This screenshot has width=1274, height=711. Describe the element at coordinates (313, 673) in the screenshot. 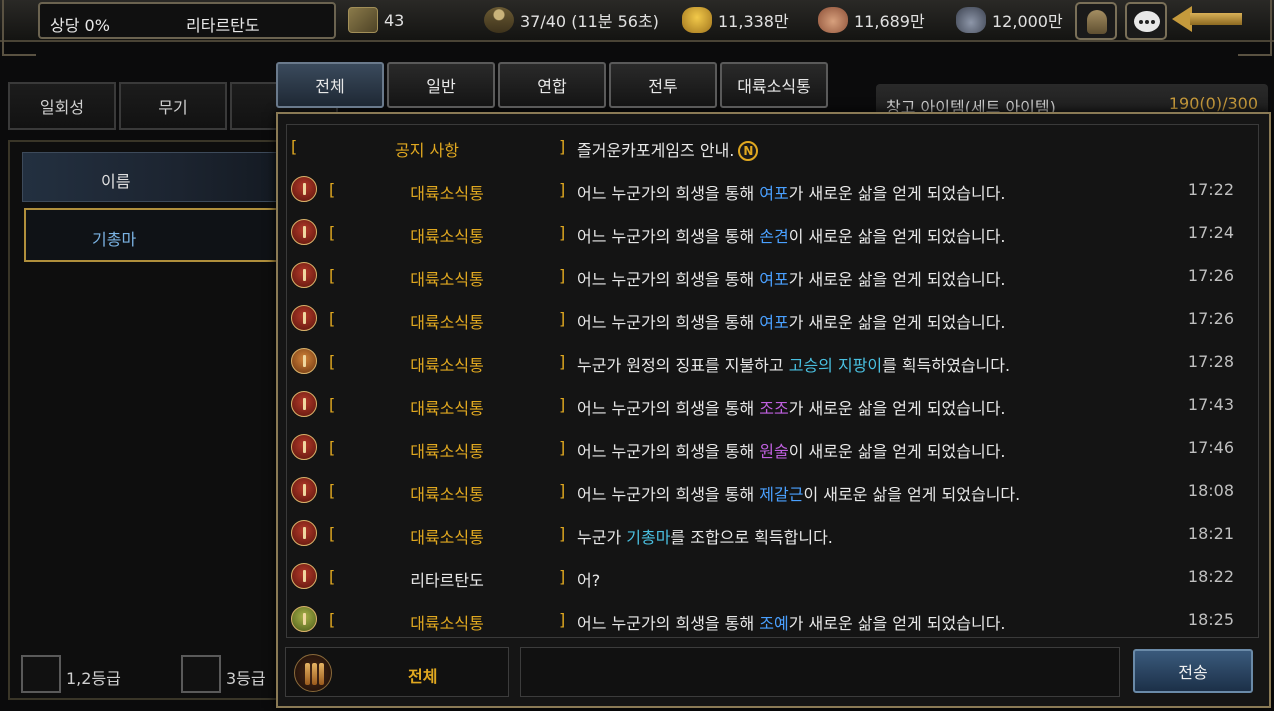

I see `scroll-icon` at that location.